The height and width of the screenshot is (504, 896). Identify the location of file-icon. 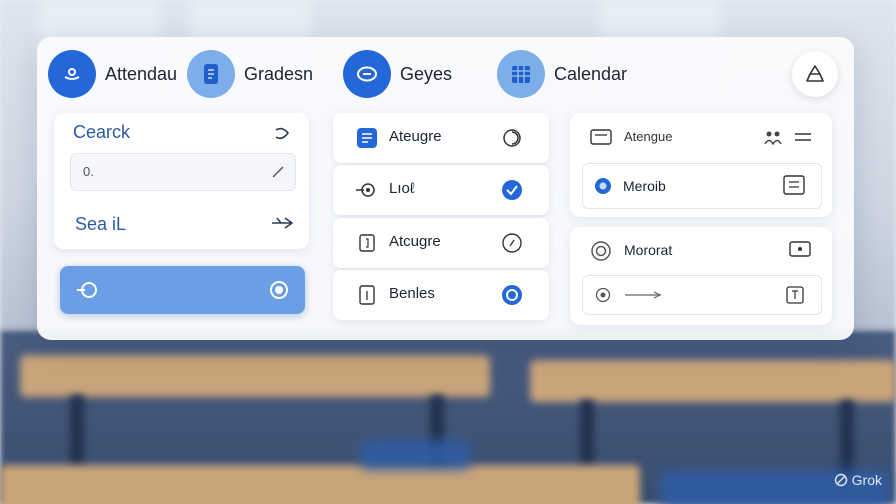
(367, 295).